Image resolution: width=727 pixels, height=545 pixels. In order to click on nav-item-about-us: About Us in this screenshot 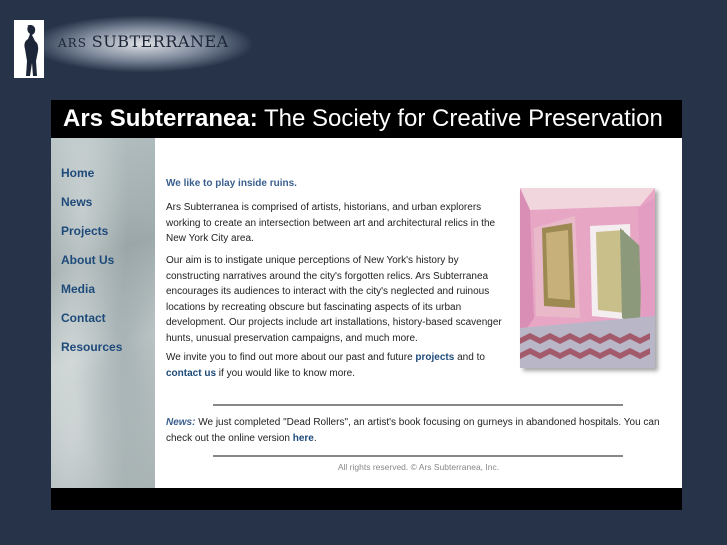, I will do `click(91, 267)`.